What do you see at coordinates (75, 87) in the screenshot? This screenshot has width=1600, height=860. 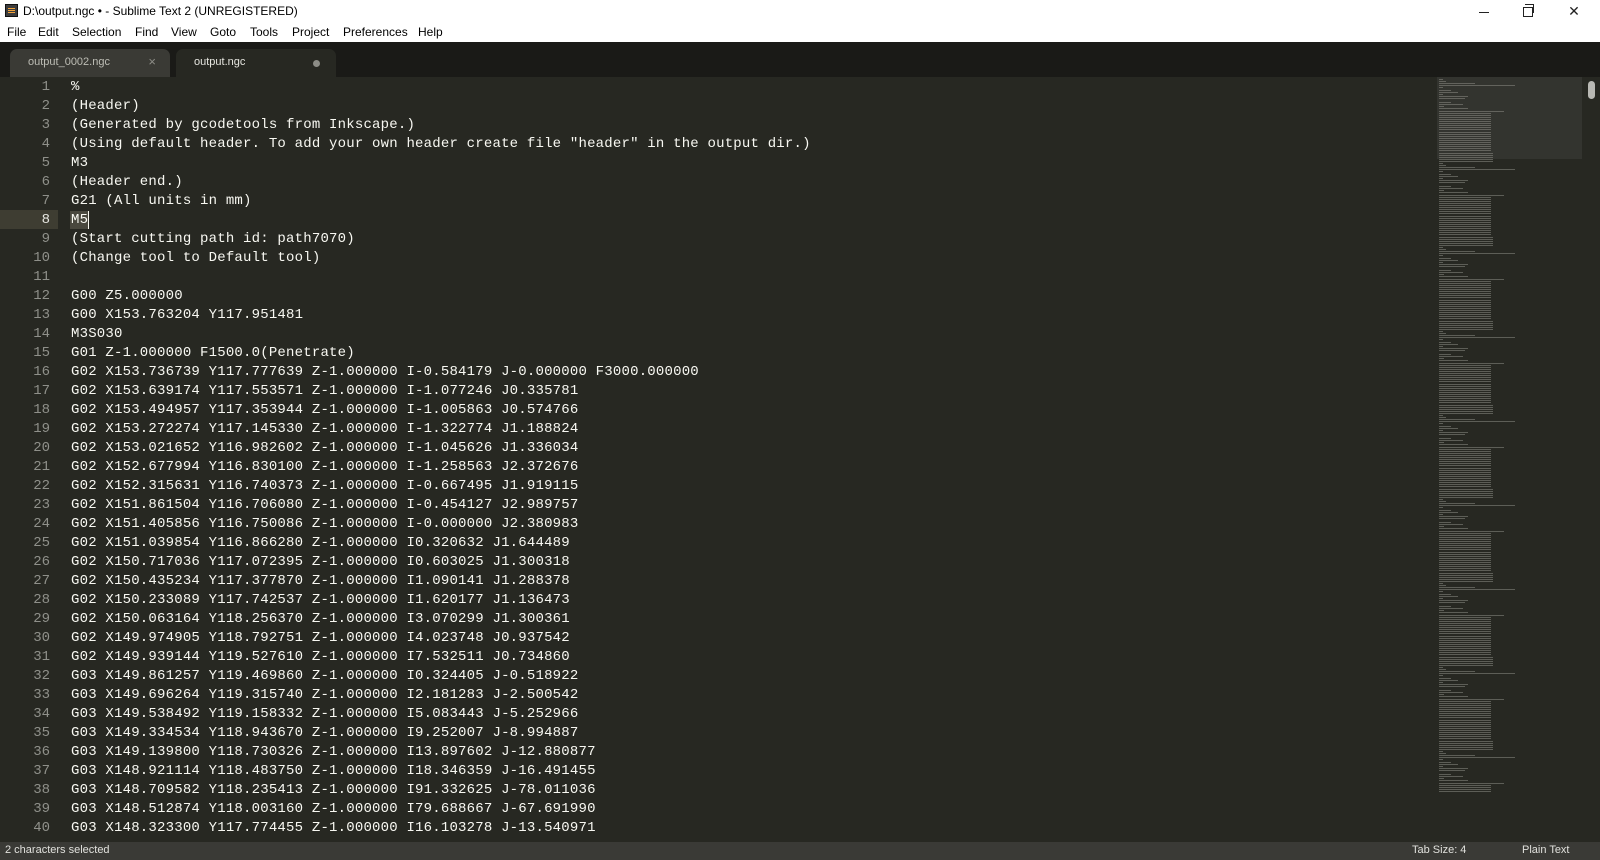 I see `code-line: %` at bounding box center [75, 87].